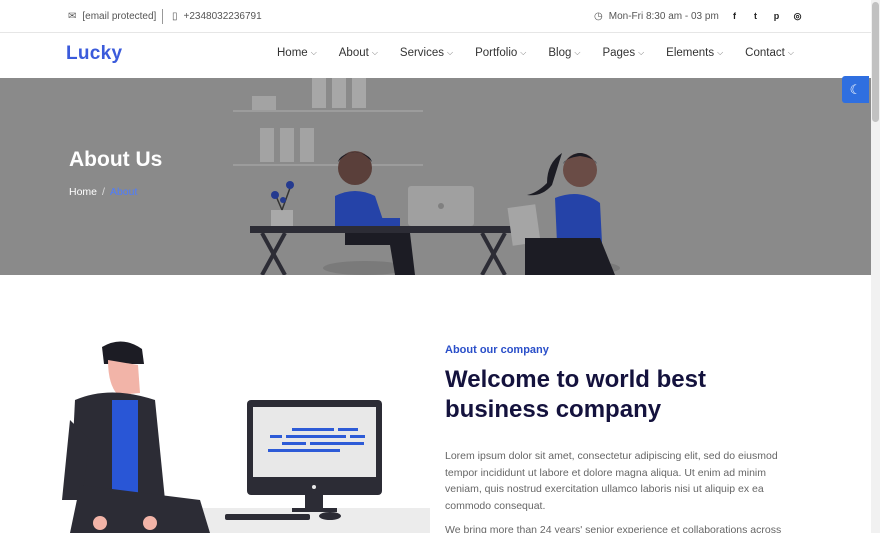 The height and width of the screenshot is (533, 880). I want to click on facebook-icon: f, so click(734, 16).